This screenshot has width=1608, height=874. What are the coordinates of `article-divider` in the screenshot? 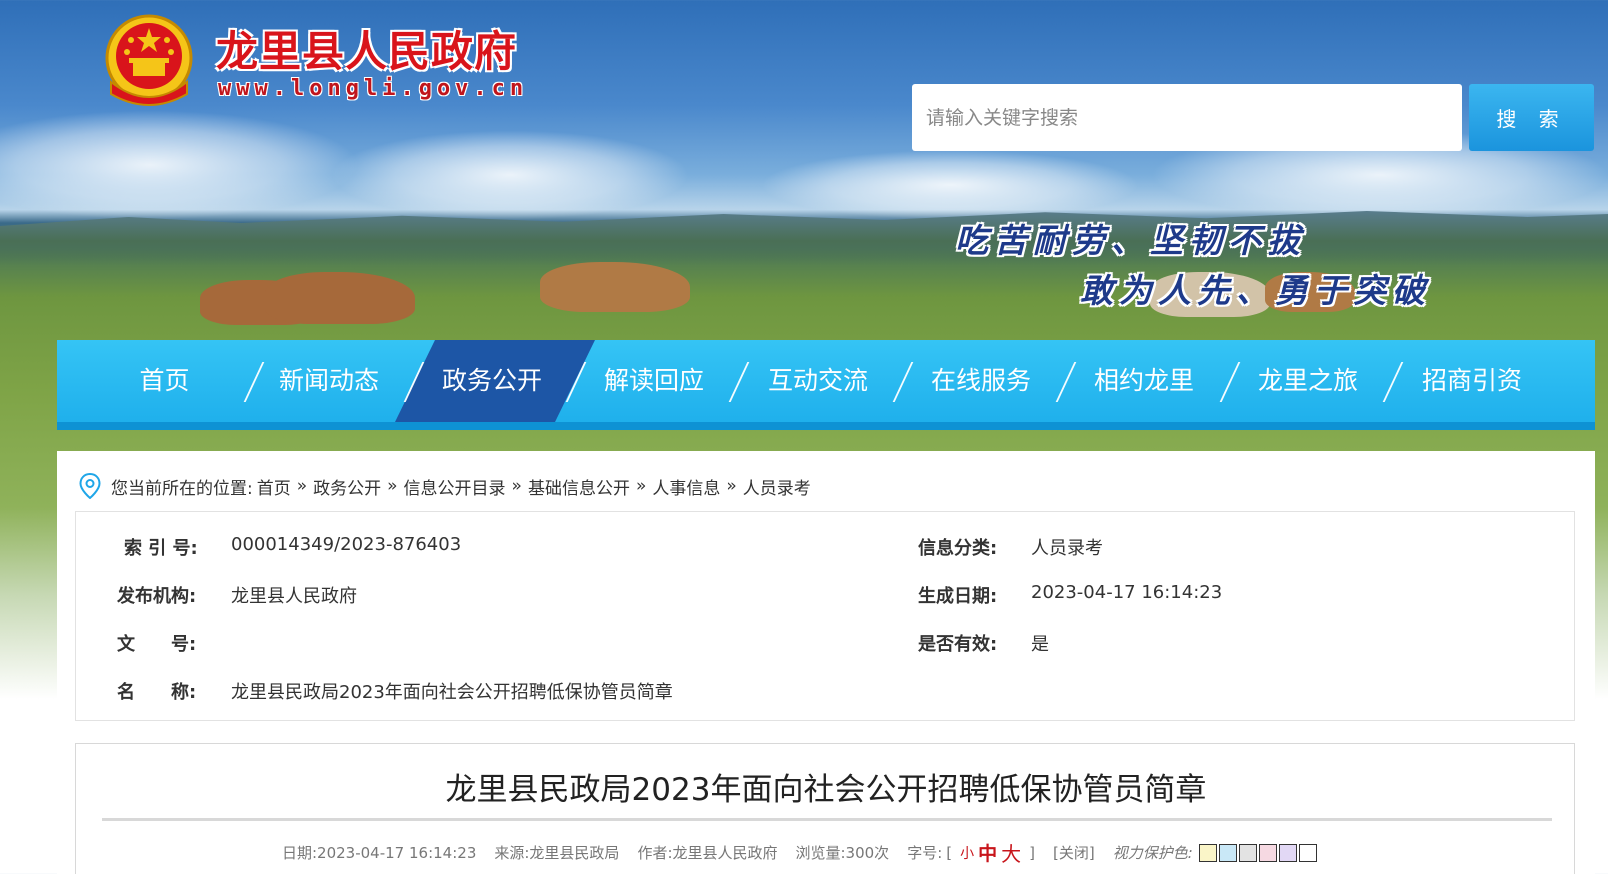 It's located at (827, 819).